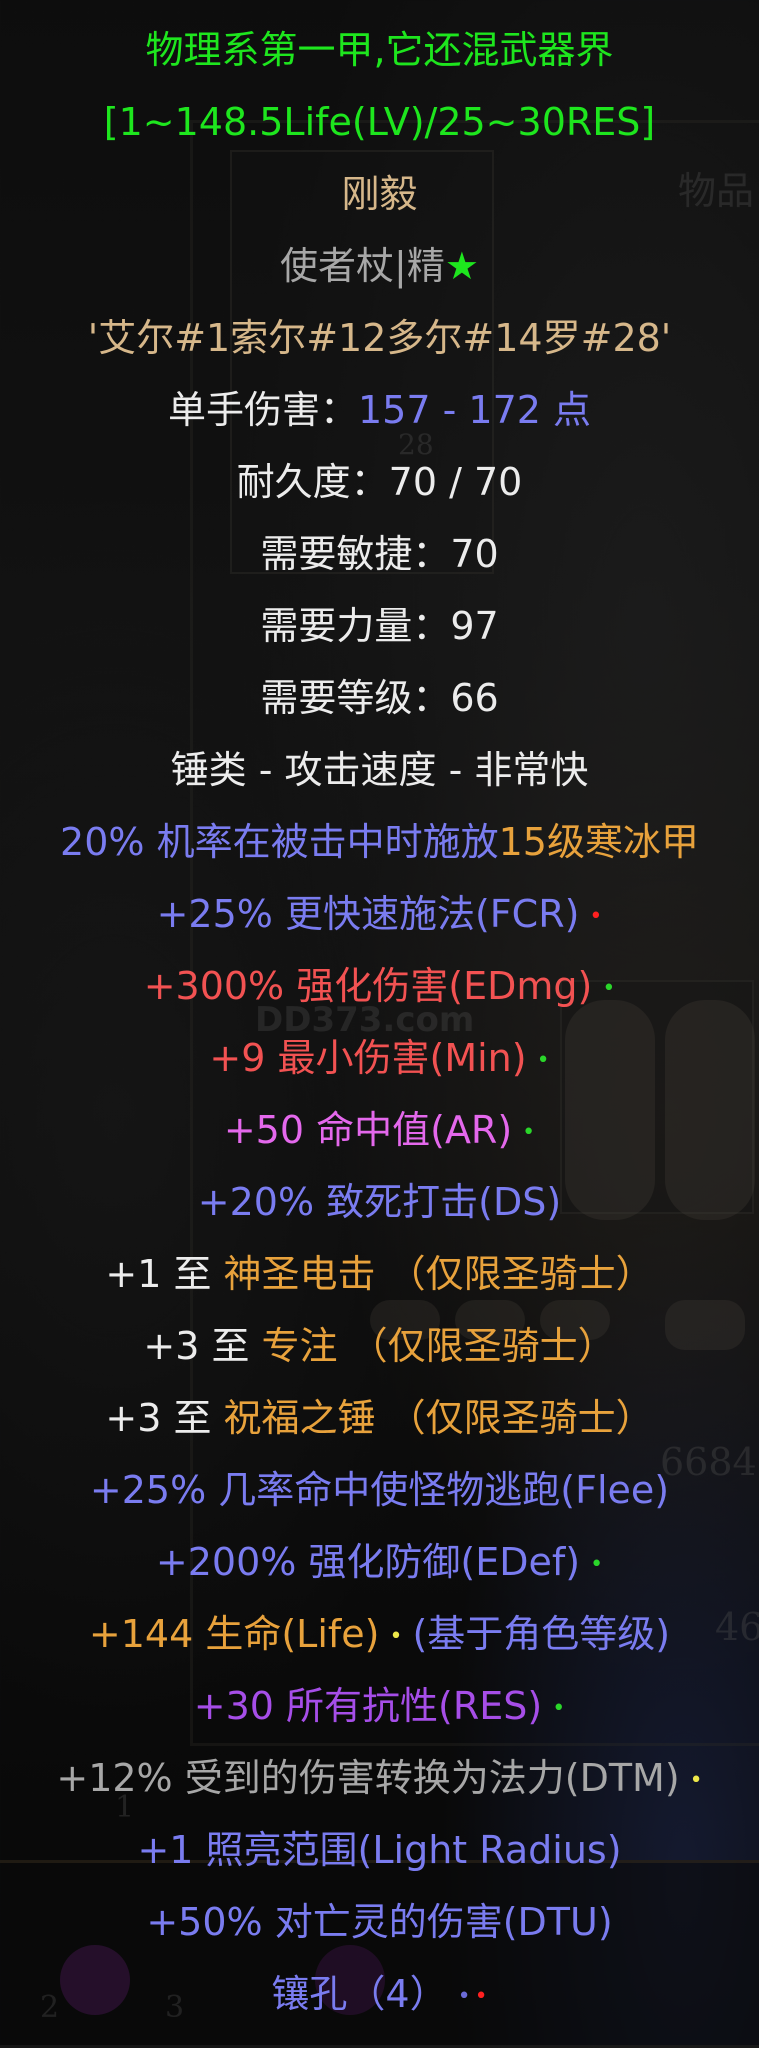  What do you see at coordinates (379, 50) in the screenshot?
I see `note-header: 物理系第一甲,它还混武器界` at bounding box center [379, 50].